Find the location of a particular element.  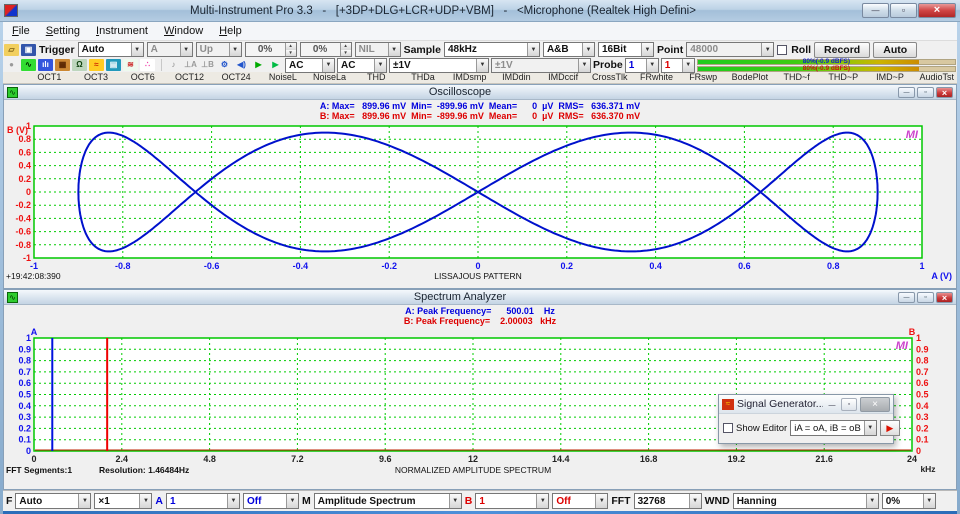

range-b-select: ±1V is located at coordinates (541, 65).